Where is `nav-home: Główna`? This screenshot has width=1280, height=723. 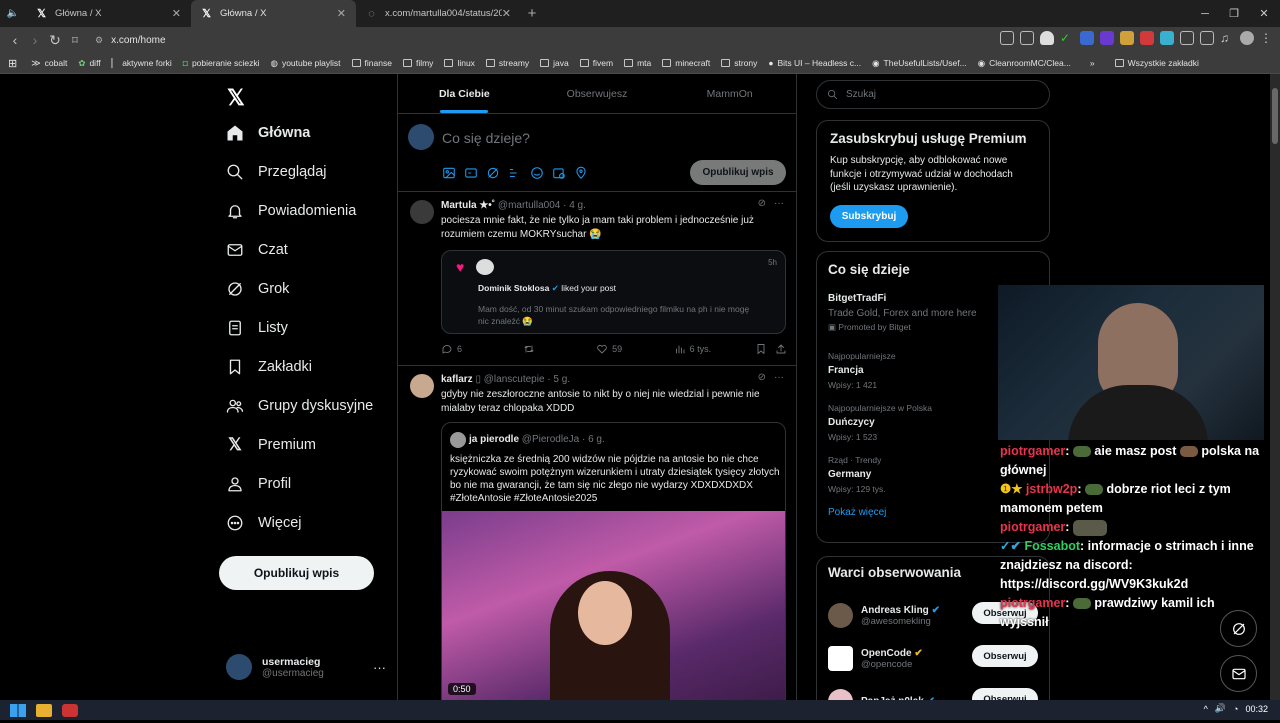
nav-home: Główna is located at coordinates (268, 133).